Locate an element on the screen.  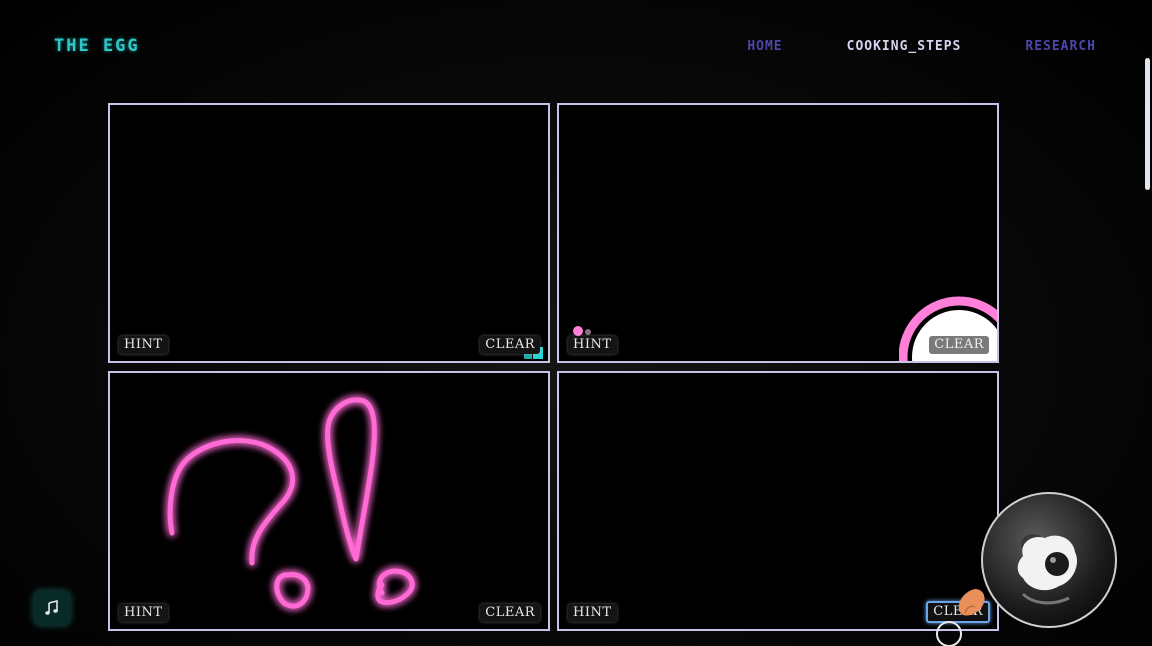
nav-home-link: HOME is located at coordinates (764, 46).